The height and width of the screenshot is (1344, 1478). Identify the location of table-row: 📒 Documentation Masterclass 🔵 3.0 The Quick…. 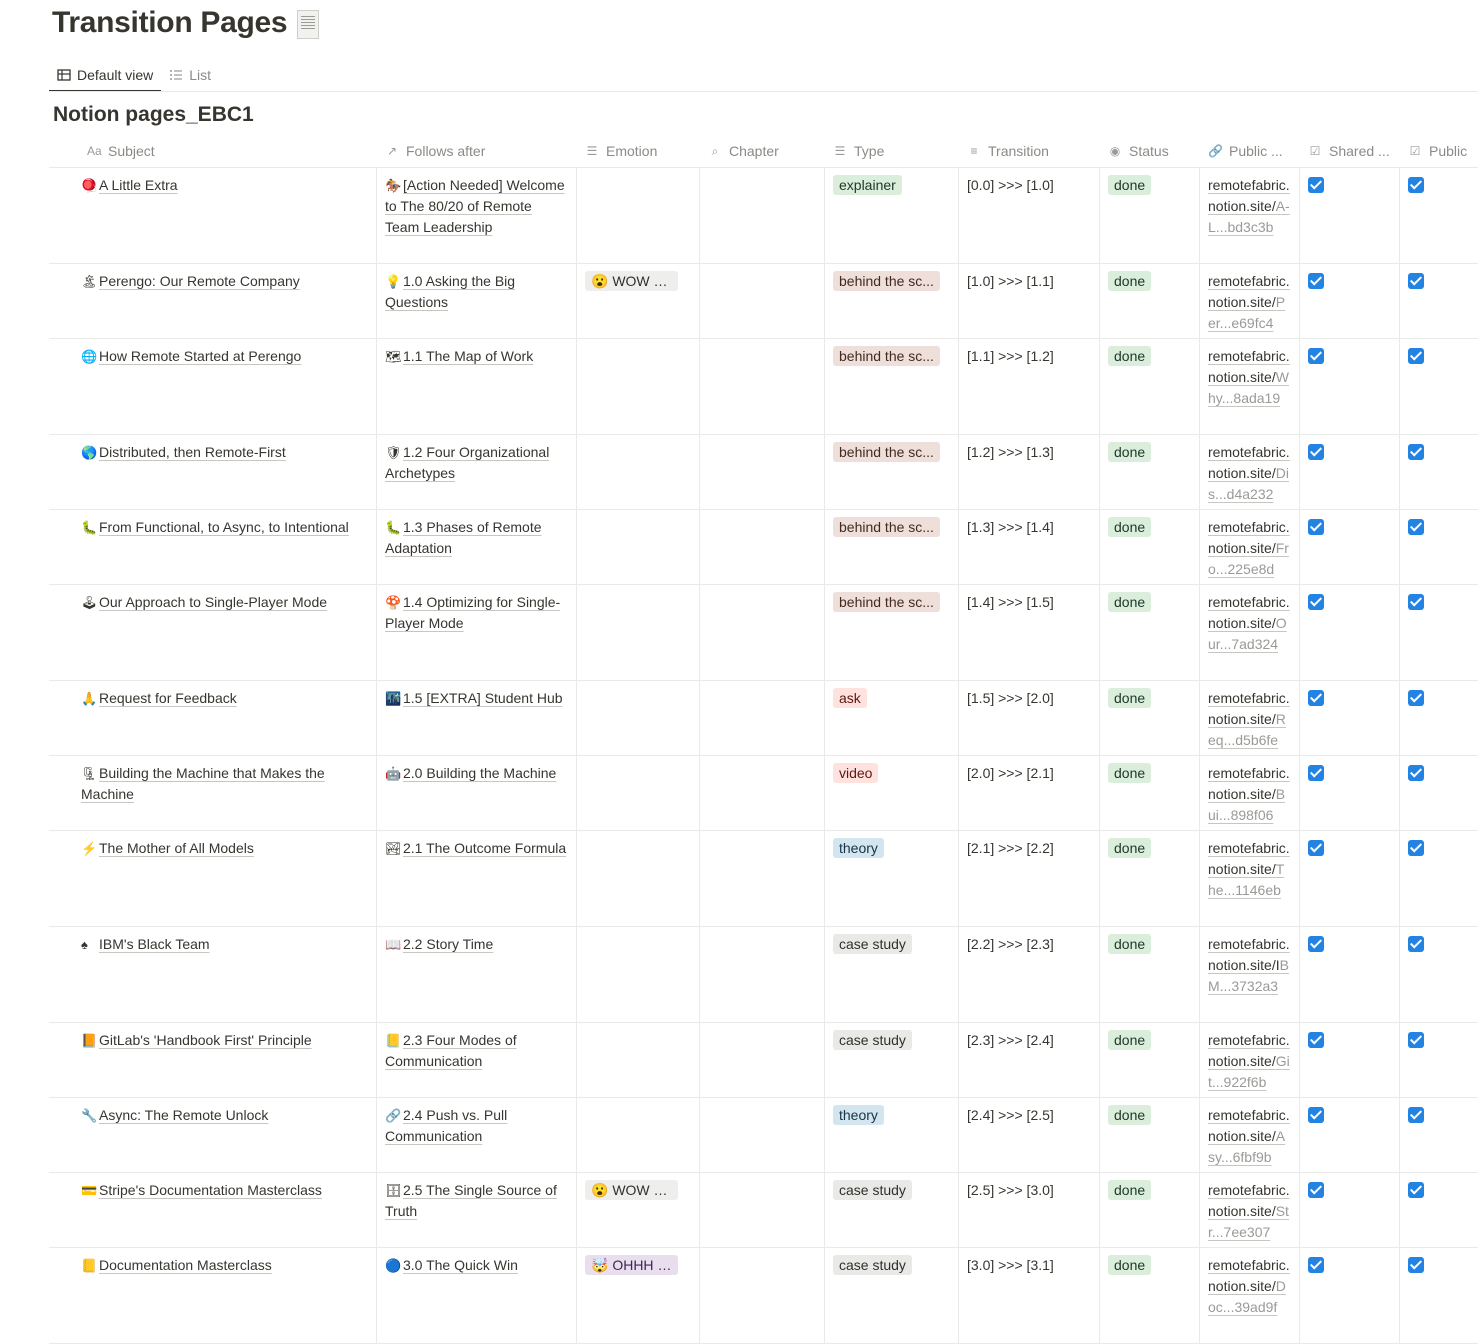
(763, 1296).